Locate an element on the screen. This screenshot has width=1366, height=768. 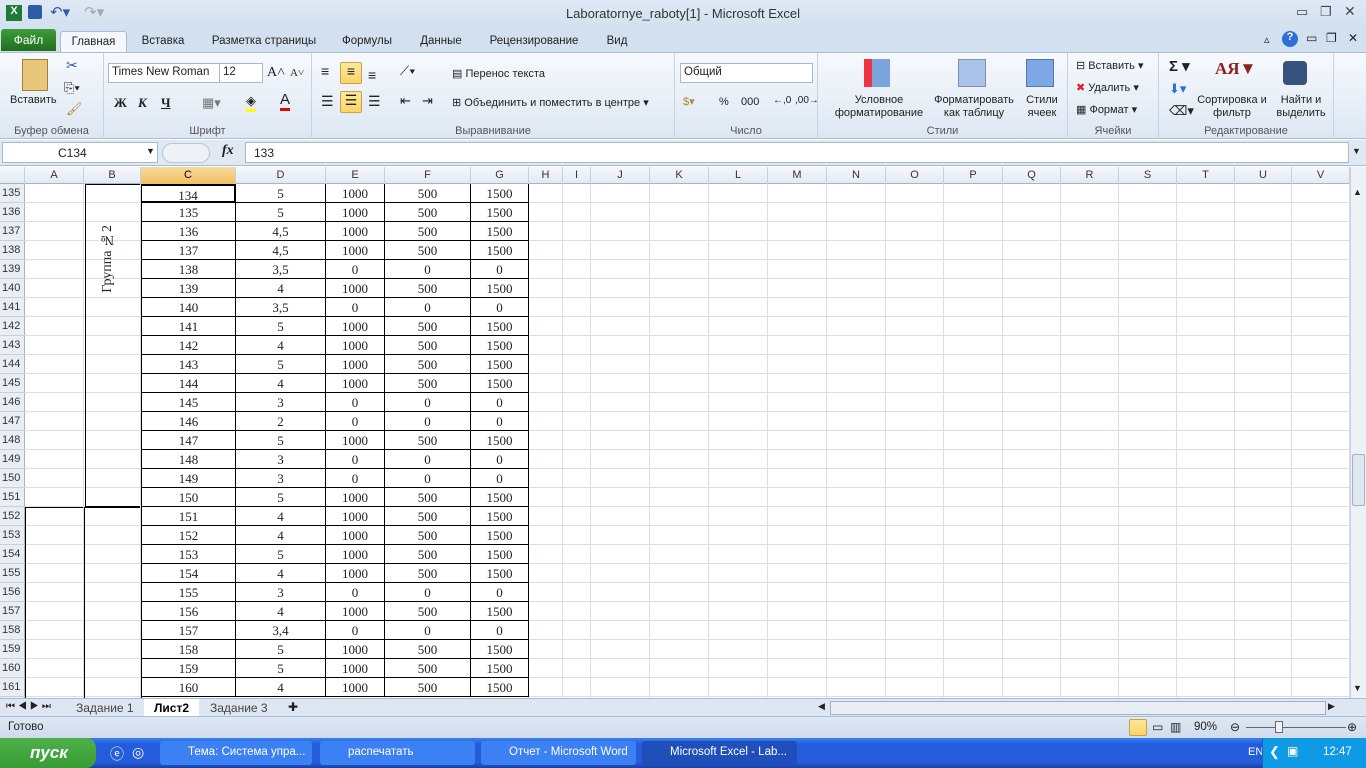
column-header: E is located at coordinates (355, 175).